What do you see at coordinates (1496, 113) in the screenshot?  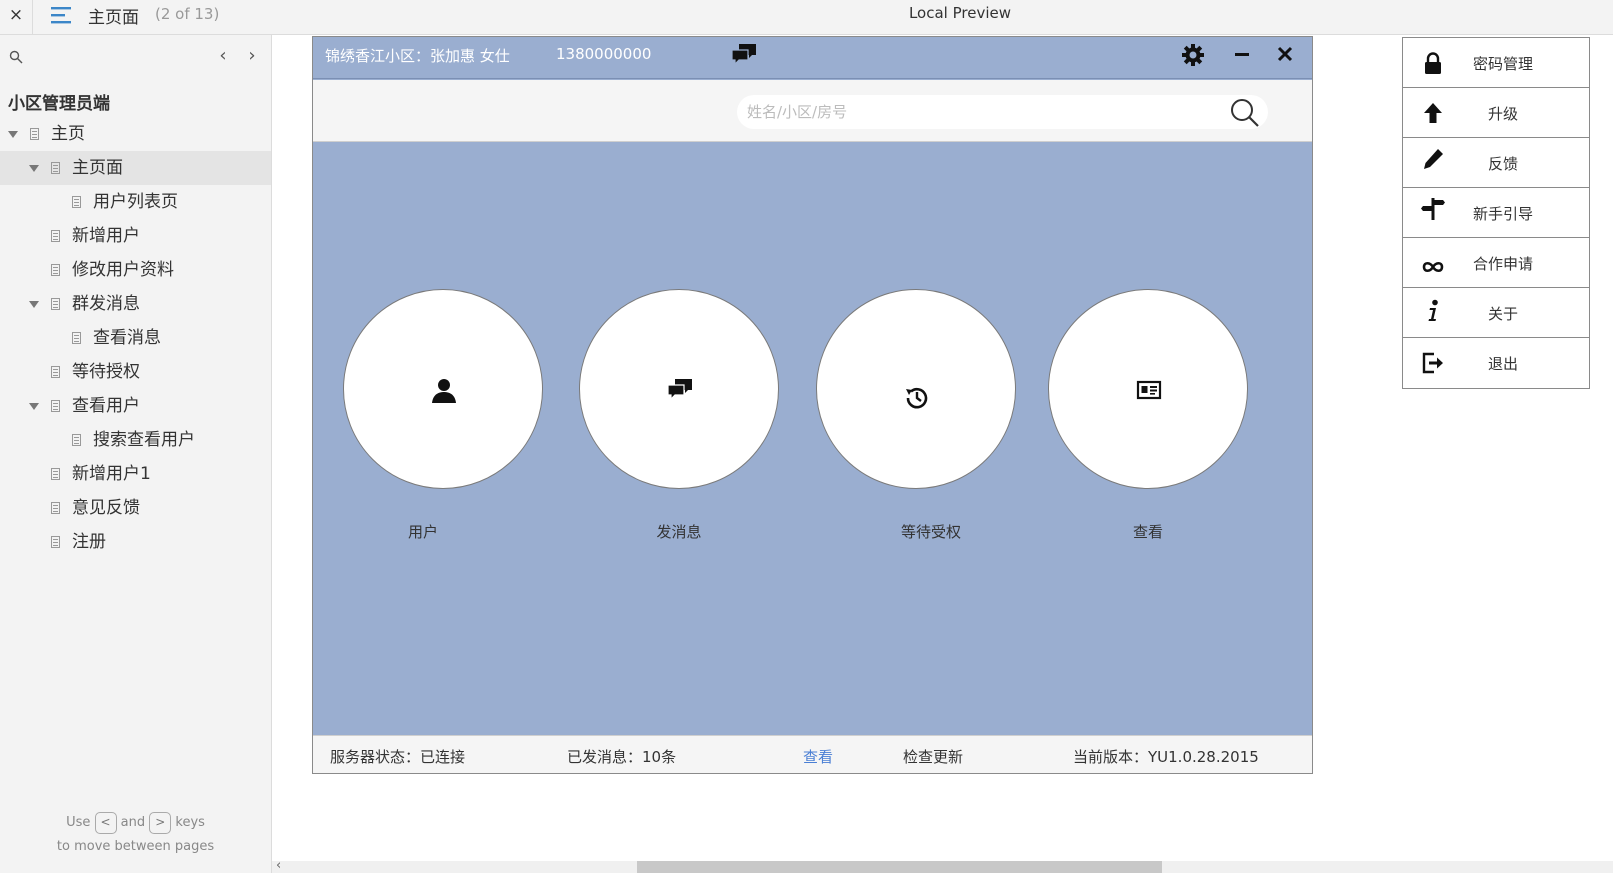 I see `menu-item-upgrade: 升级` at bounding box center [1496, 113].